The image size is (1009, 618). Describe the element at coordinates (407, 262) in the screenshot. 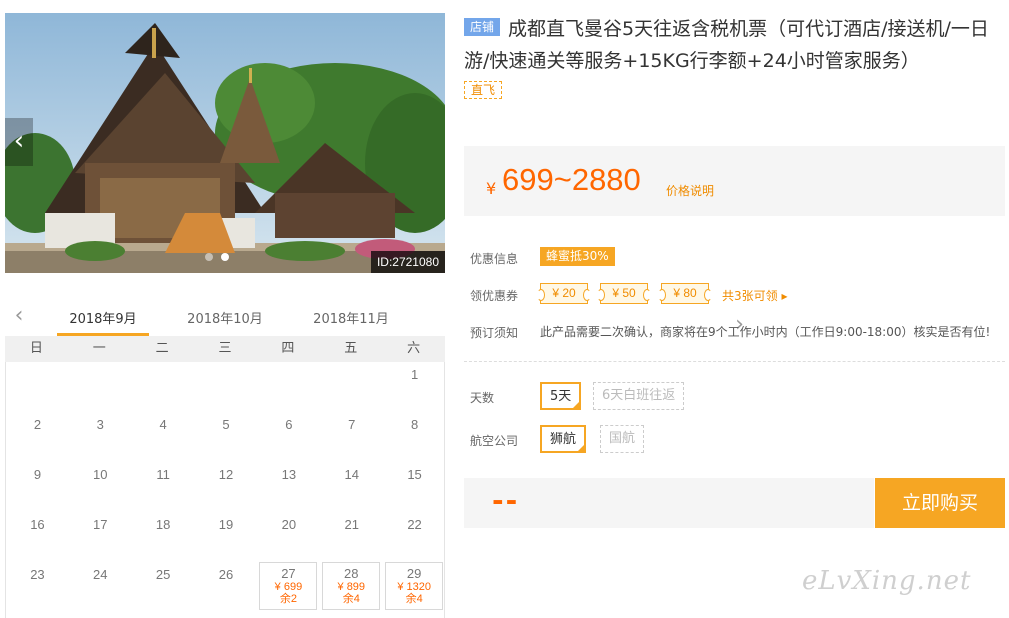

I see `image-id-label: ID:2721080` at that location.